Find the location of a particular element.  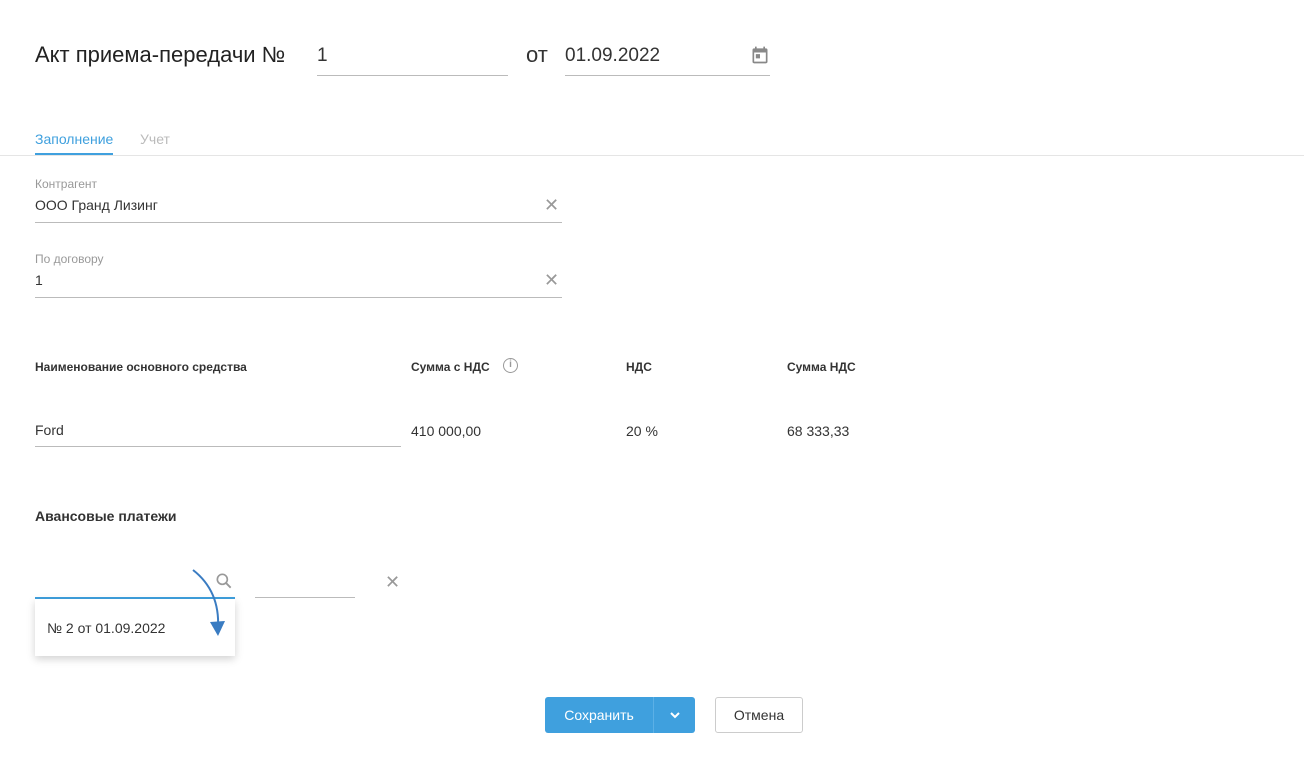

col-vat: НДС is located at coordinates (639, 367).